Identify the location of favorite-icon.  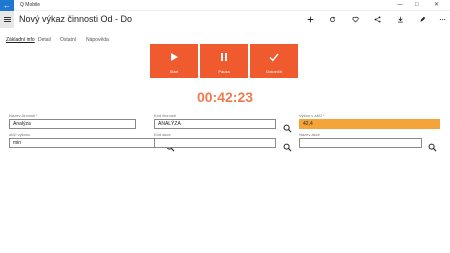
(355, 19).